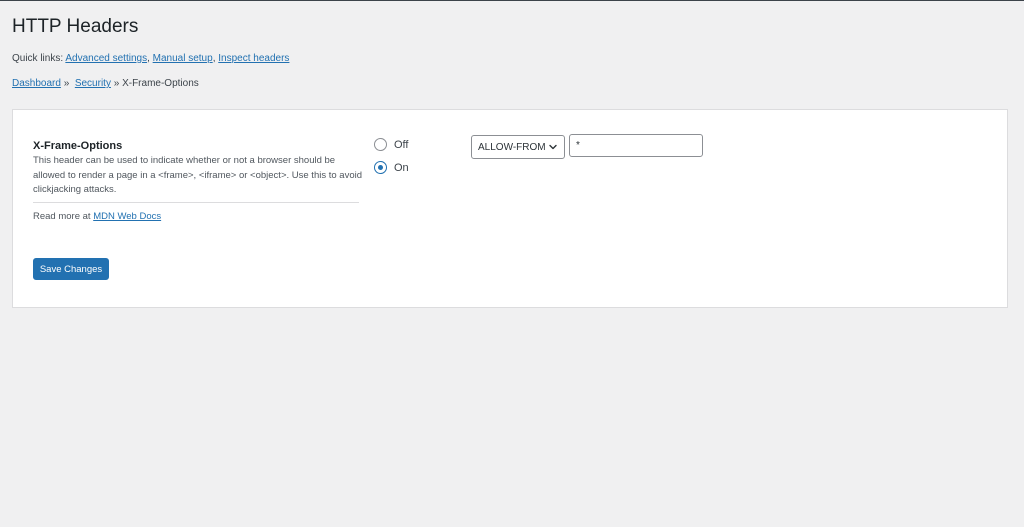  What do you see at coordinates (196, 202) in the screenshot?
I see `divider` at bounding box center [196, 202].